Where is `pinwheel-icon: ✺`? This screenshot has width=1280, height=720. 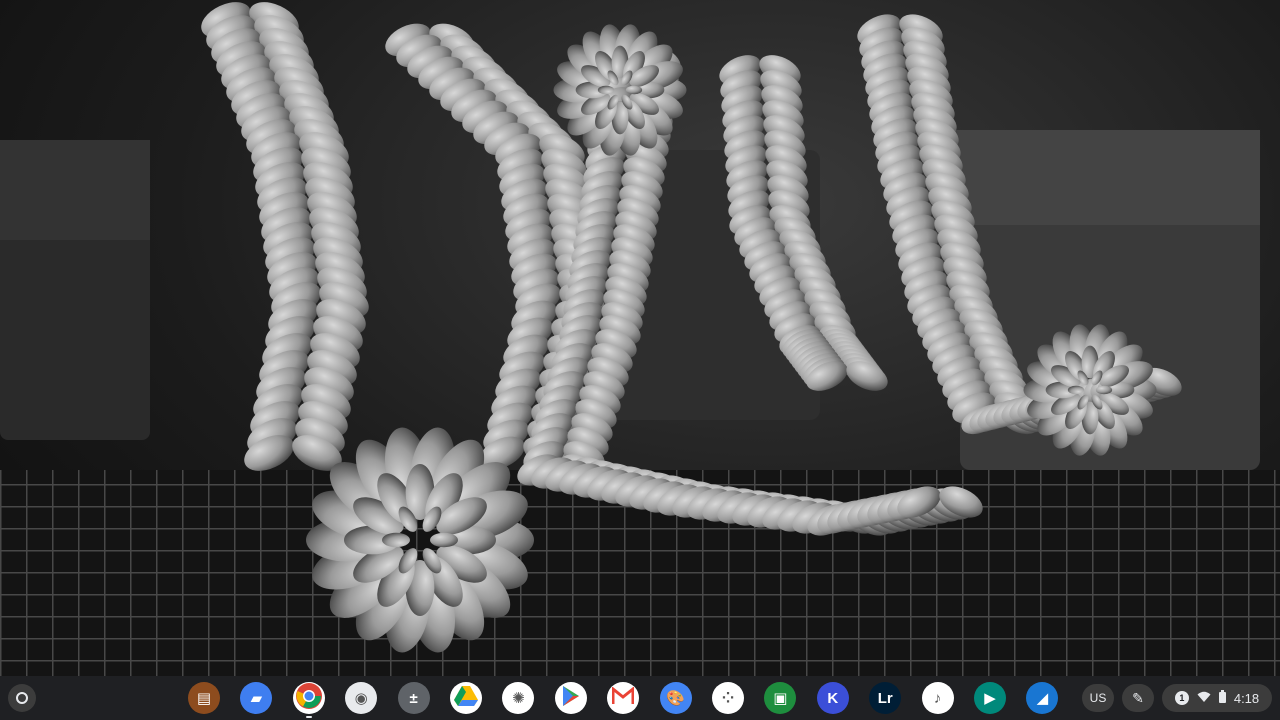
pinwheel-icon: ✺ is located at coordinates (518, 698).